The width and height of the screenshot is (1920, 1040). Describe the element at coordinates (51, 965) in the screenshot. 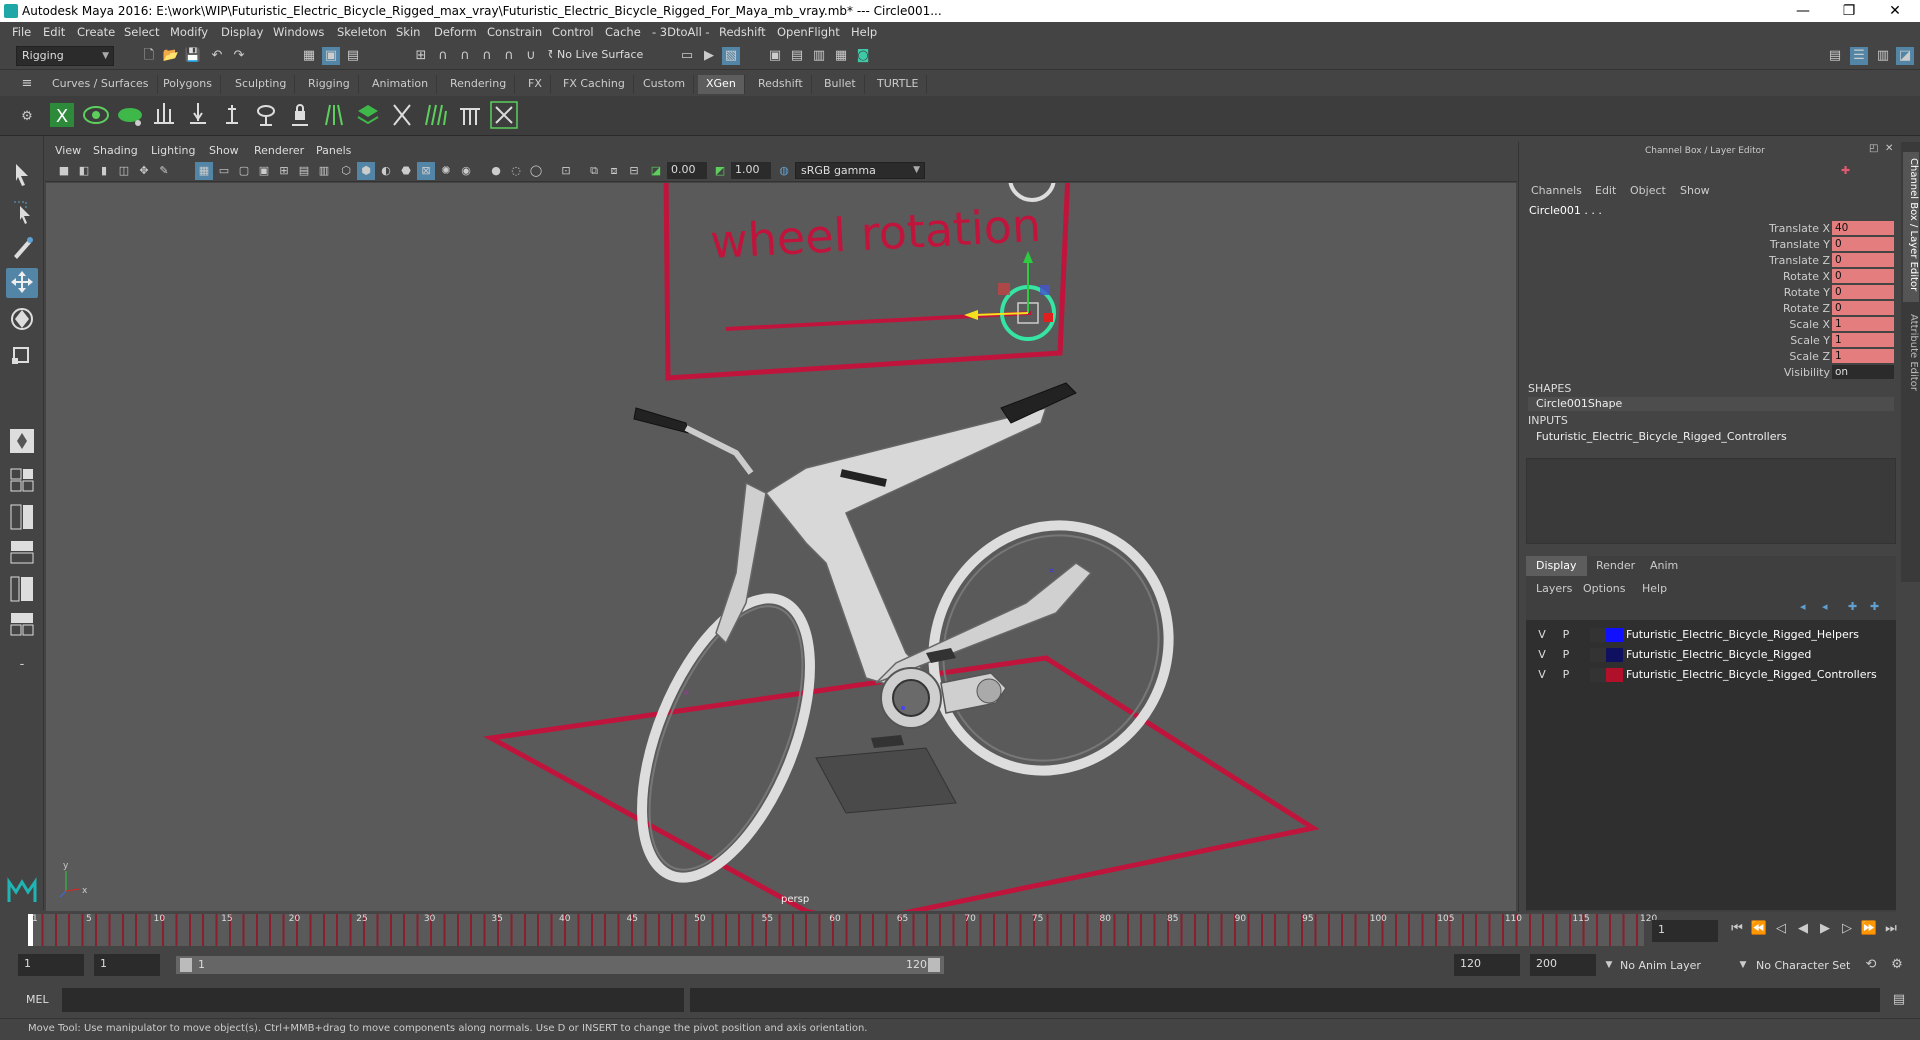

I see `start-time-field: 1` at that location.